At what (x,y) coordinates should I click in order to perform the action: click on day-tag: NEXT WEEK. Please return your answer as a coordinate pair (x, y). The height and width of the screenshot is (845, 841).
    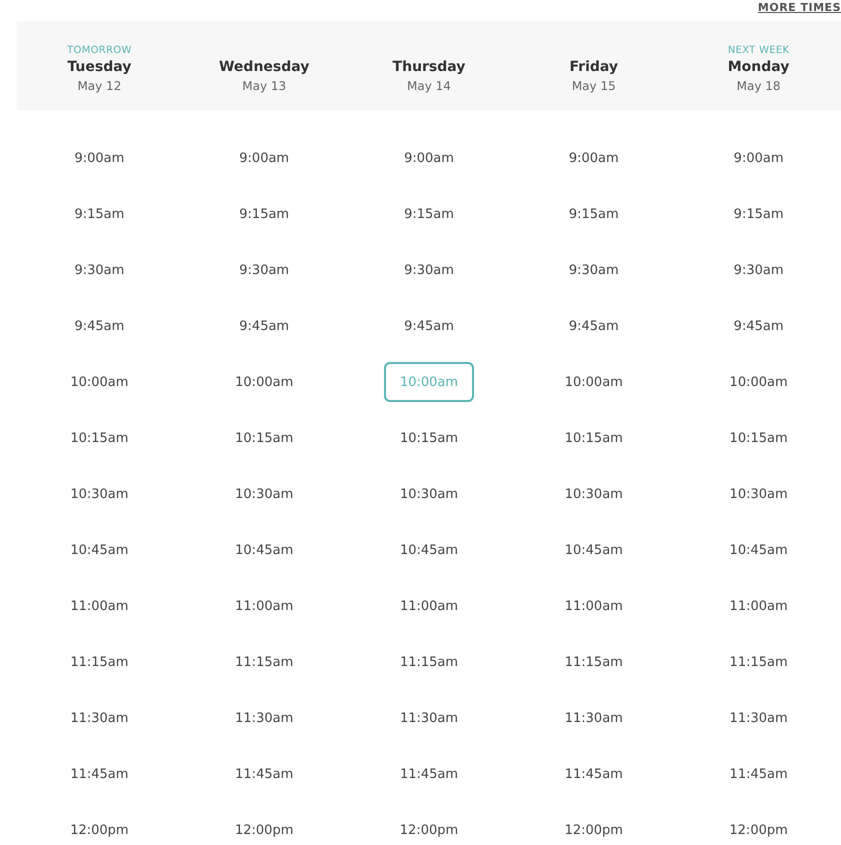
    Looking at the image, I should click on (759, 50).